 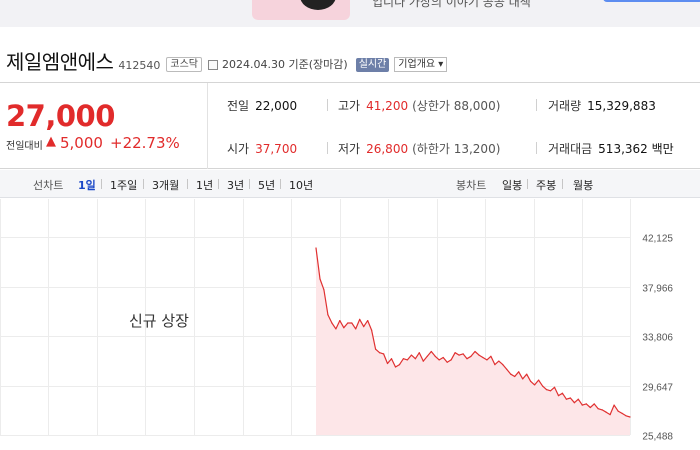 I want to click on market-badge: 코스닥, so click(x=184, y=64).